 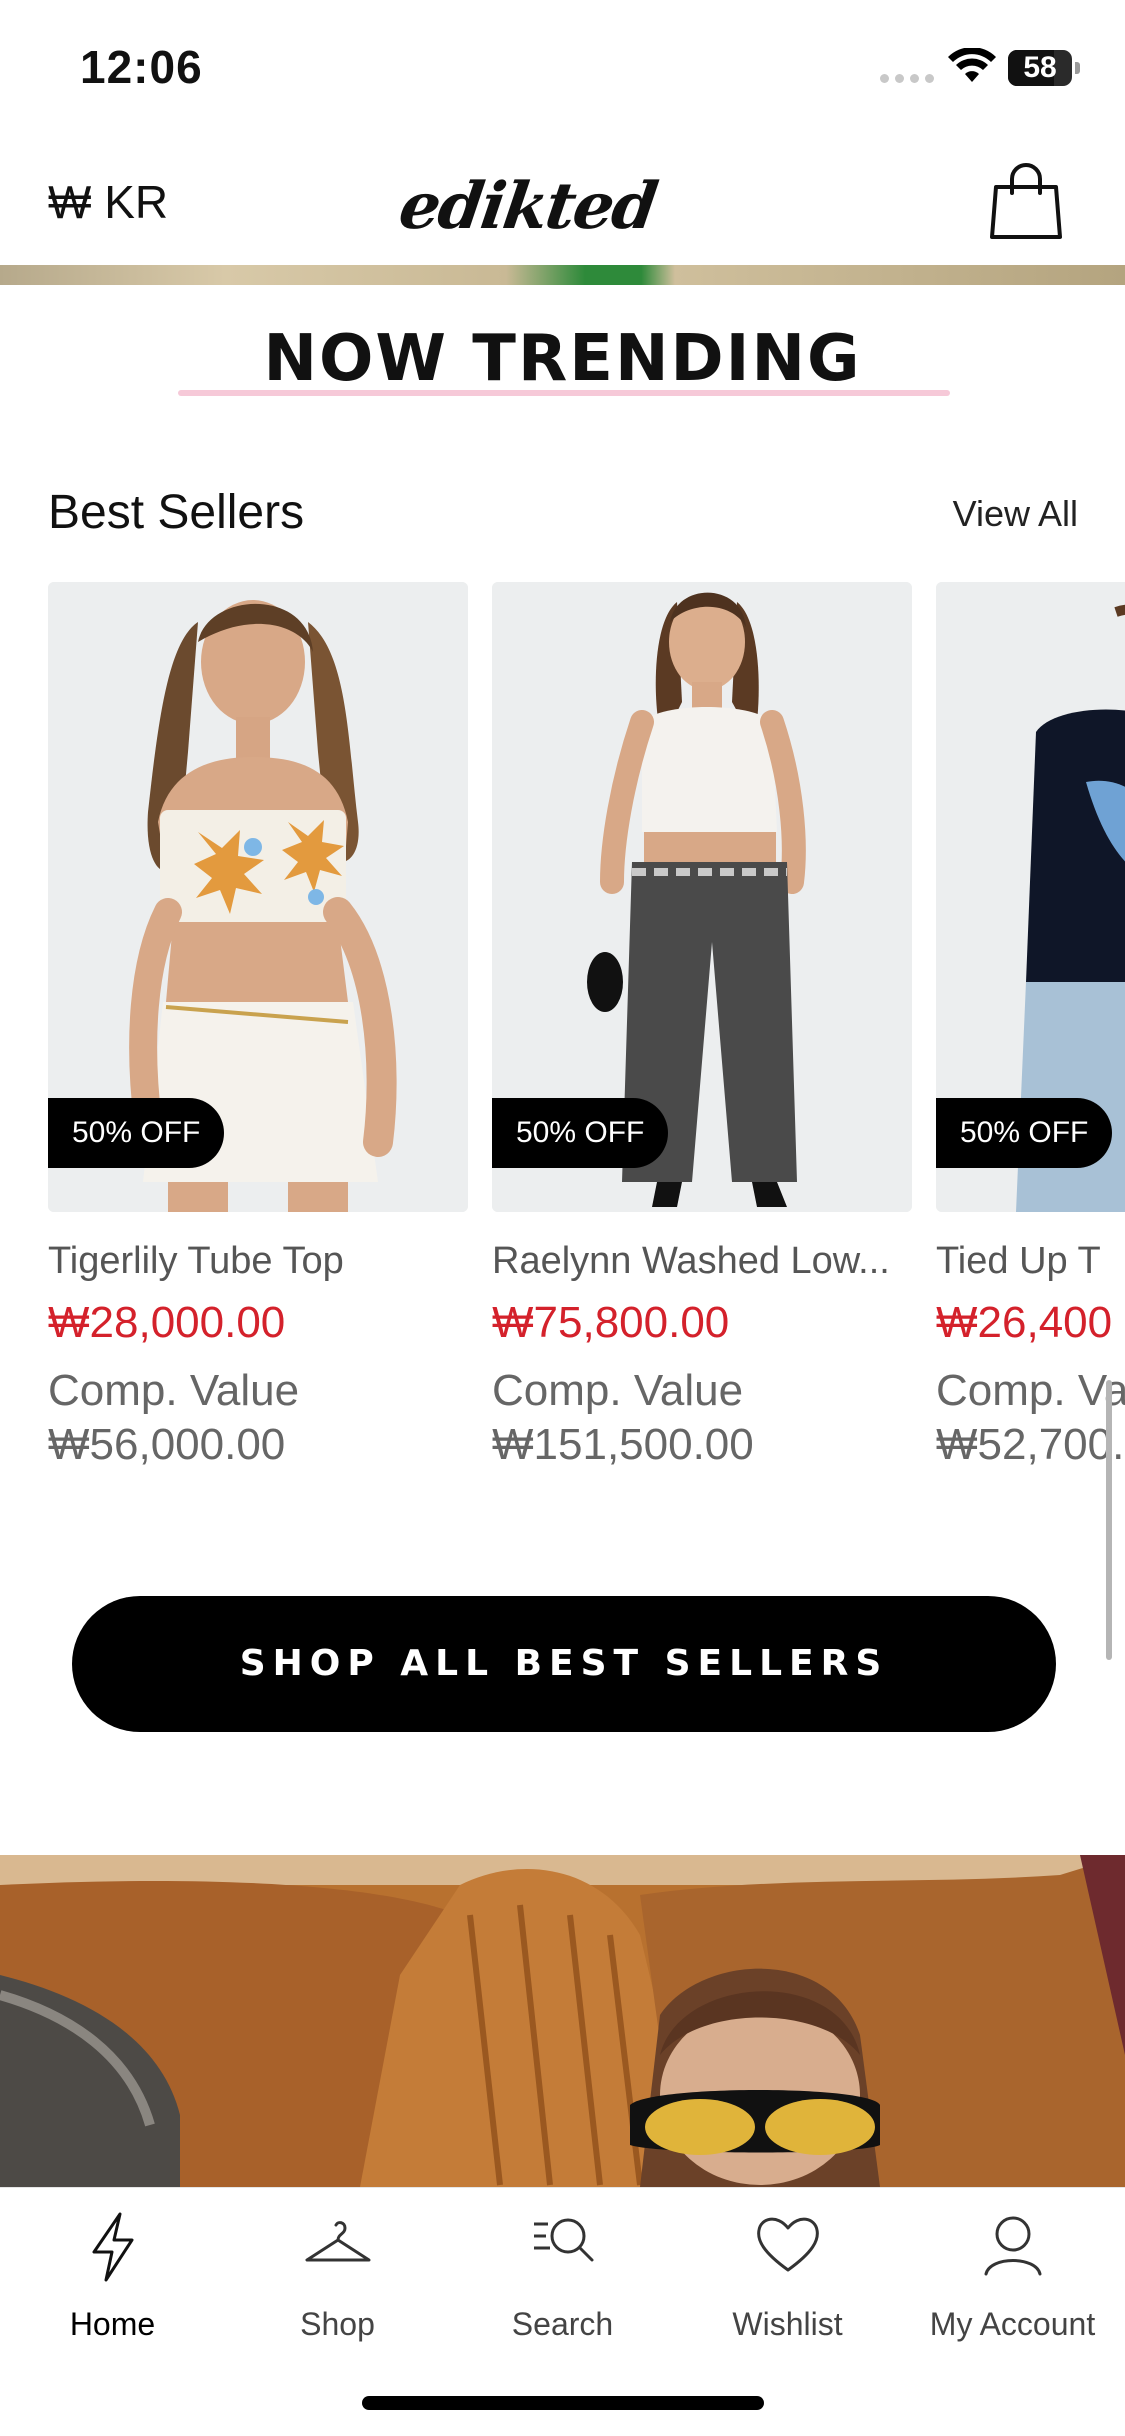 What do you see at coordinates (112, 2324) in the screenshot?
I see `tab-label: Home` at bounding box center [112, 2324].